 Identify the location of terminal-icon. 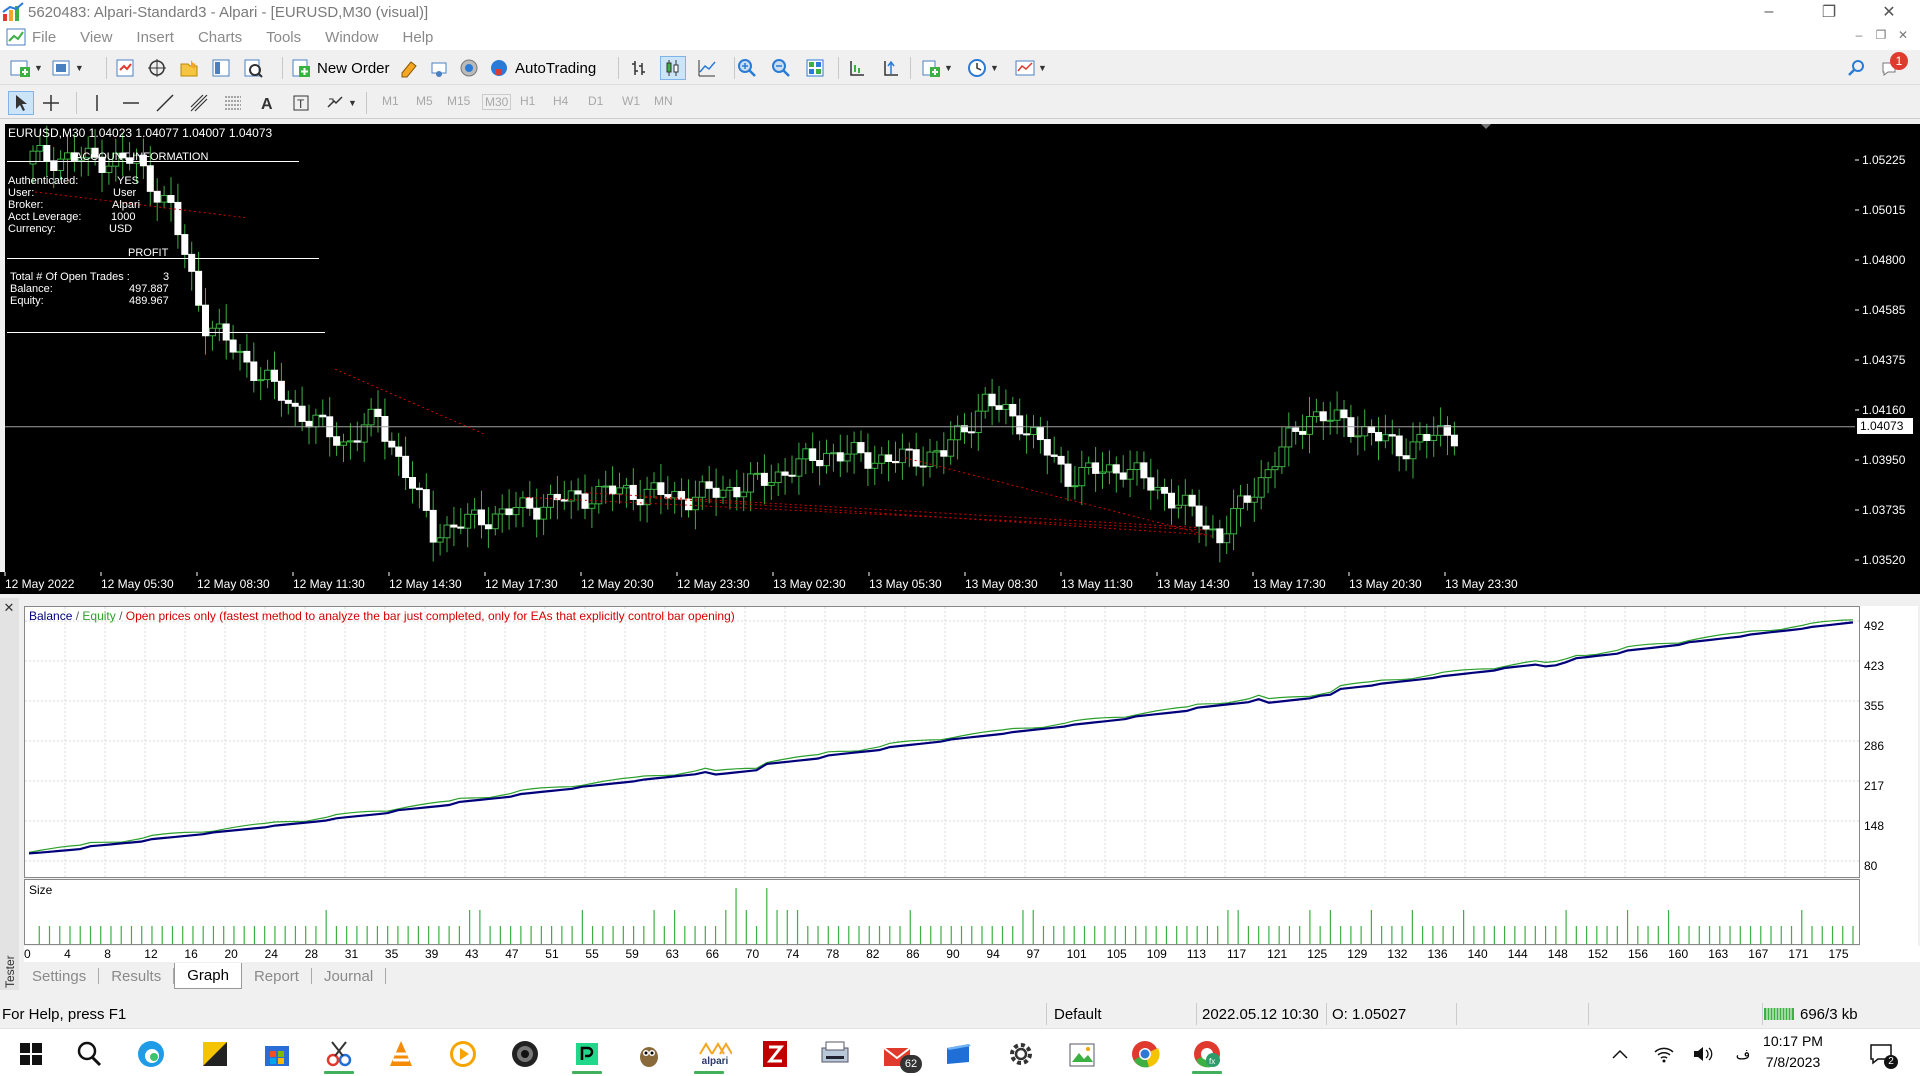
(221, 68).